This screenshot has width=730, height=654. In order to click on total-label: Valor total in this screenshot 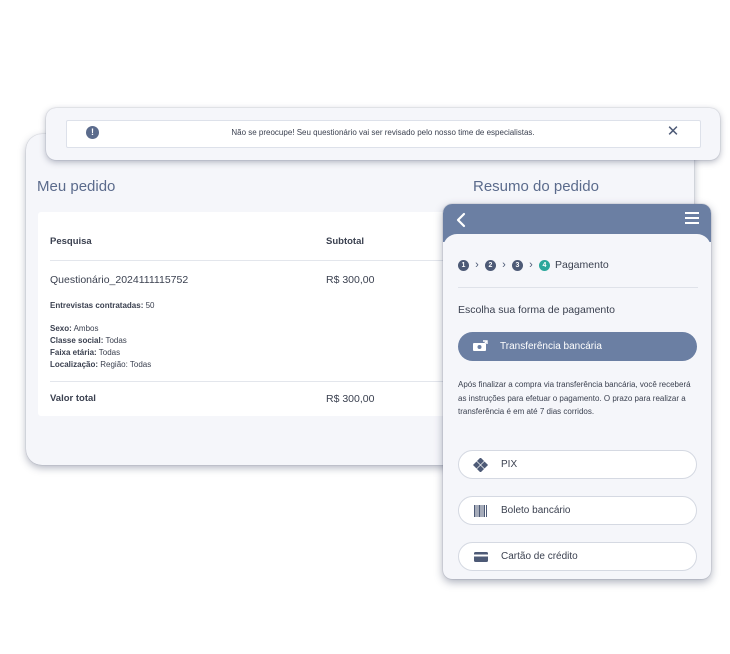, I will do `click(73, 398)`.